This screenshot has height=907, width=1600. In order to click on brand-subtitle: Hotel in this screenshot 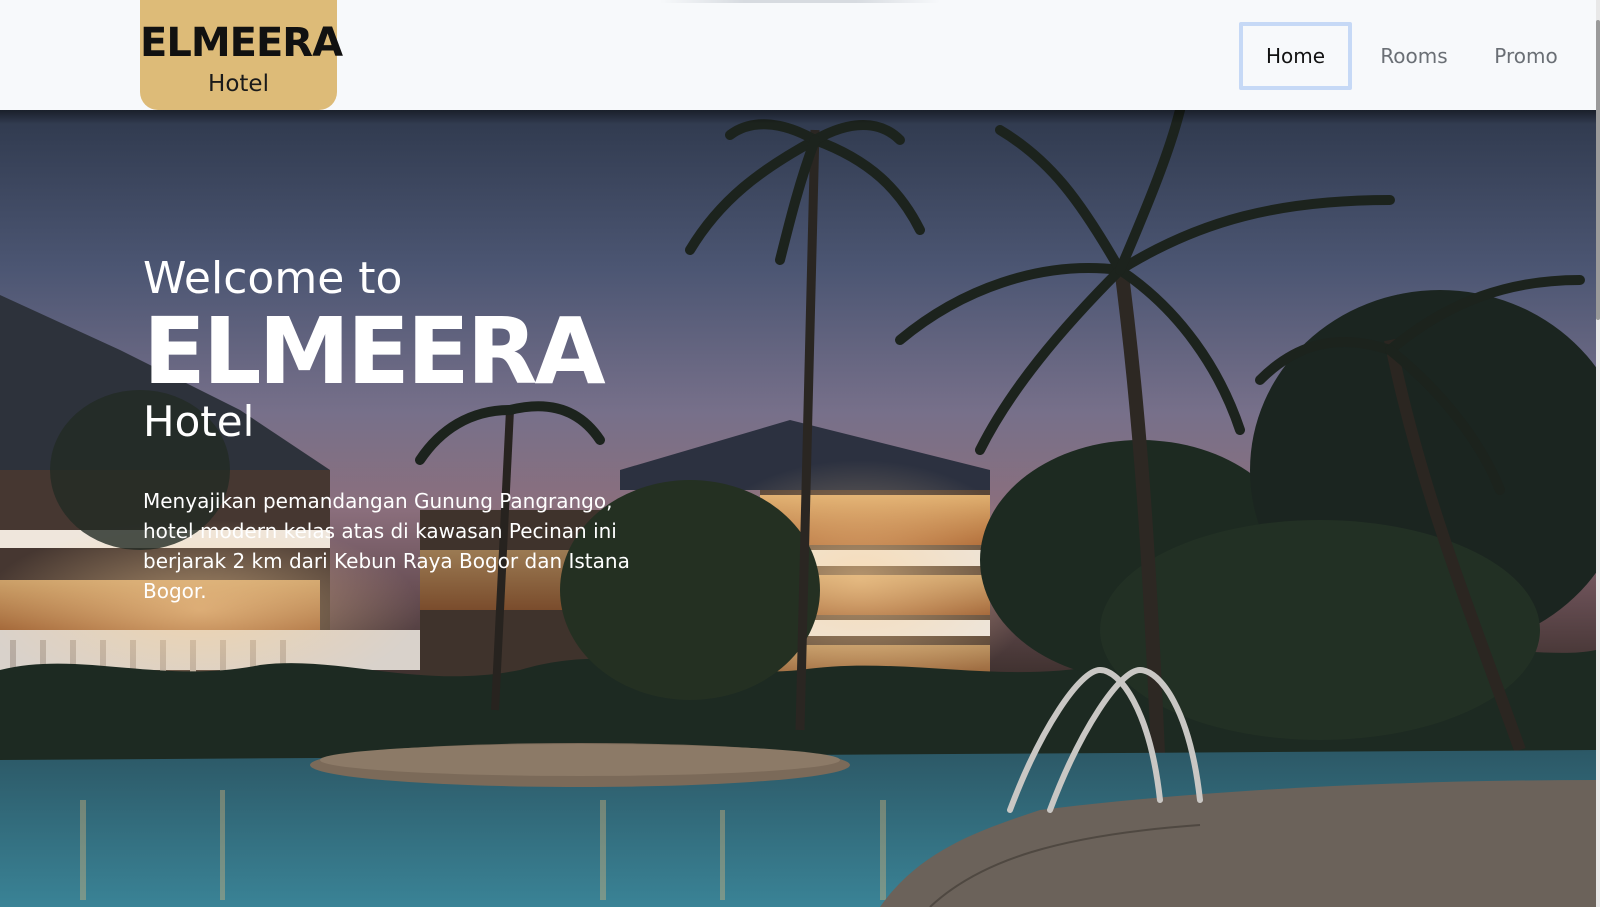, I will do `click(238, 84)`.